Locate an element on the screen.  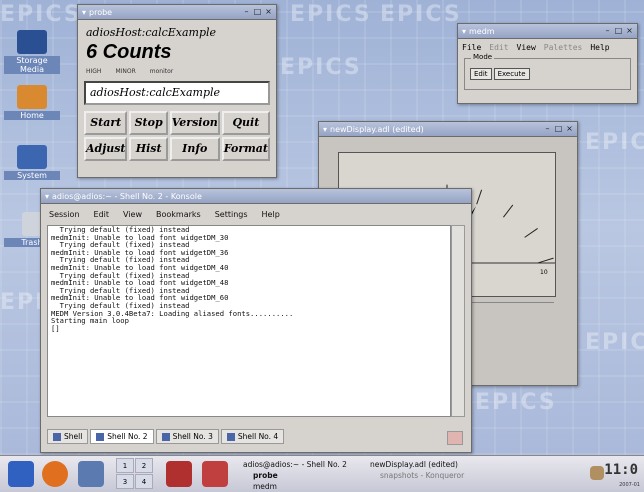
window-title: adios@adios:~ - Shell No. 2 - Konsole is located at coordinates (127, 196).